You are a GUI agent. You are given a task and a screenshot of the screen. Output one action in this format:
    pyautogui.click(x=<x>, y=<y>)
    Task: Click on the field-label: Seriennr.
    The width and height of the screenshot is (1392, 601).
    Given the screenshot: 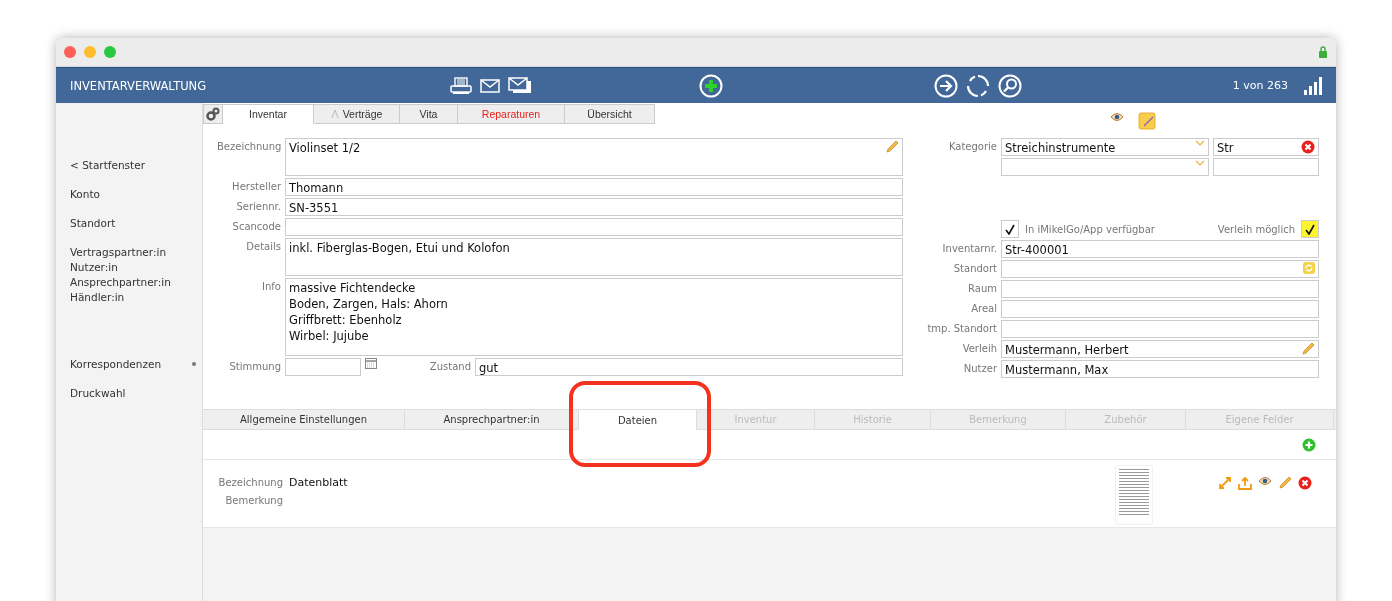 What is the action you would take?
    pyautogui.click(x=258, y=207)
    